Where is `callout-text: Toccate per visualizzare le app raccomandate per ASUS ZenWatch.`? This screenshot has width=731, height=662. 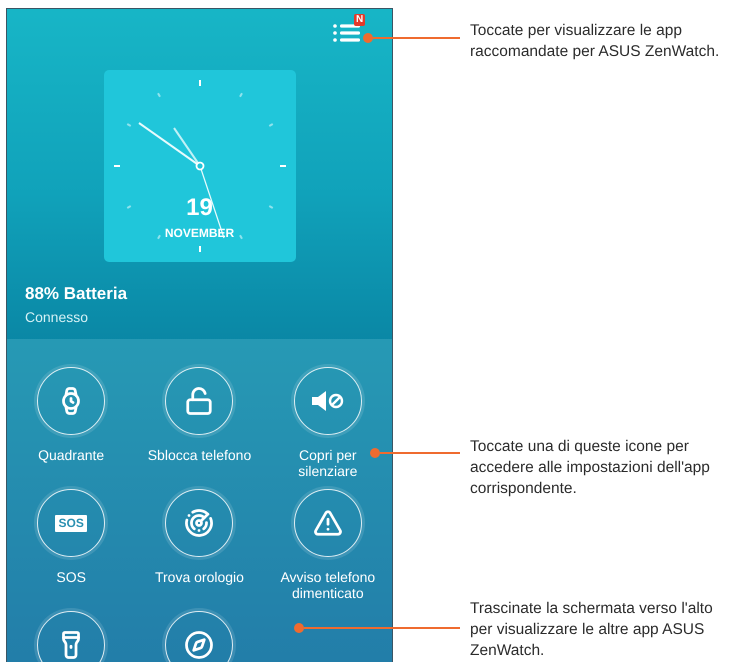
callout-text: Toccate per visualizzare le app raccomandate per ASUS ZenWatch. is located at coordinates (595, 41).